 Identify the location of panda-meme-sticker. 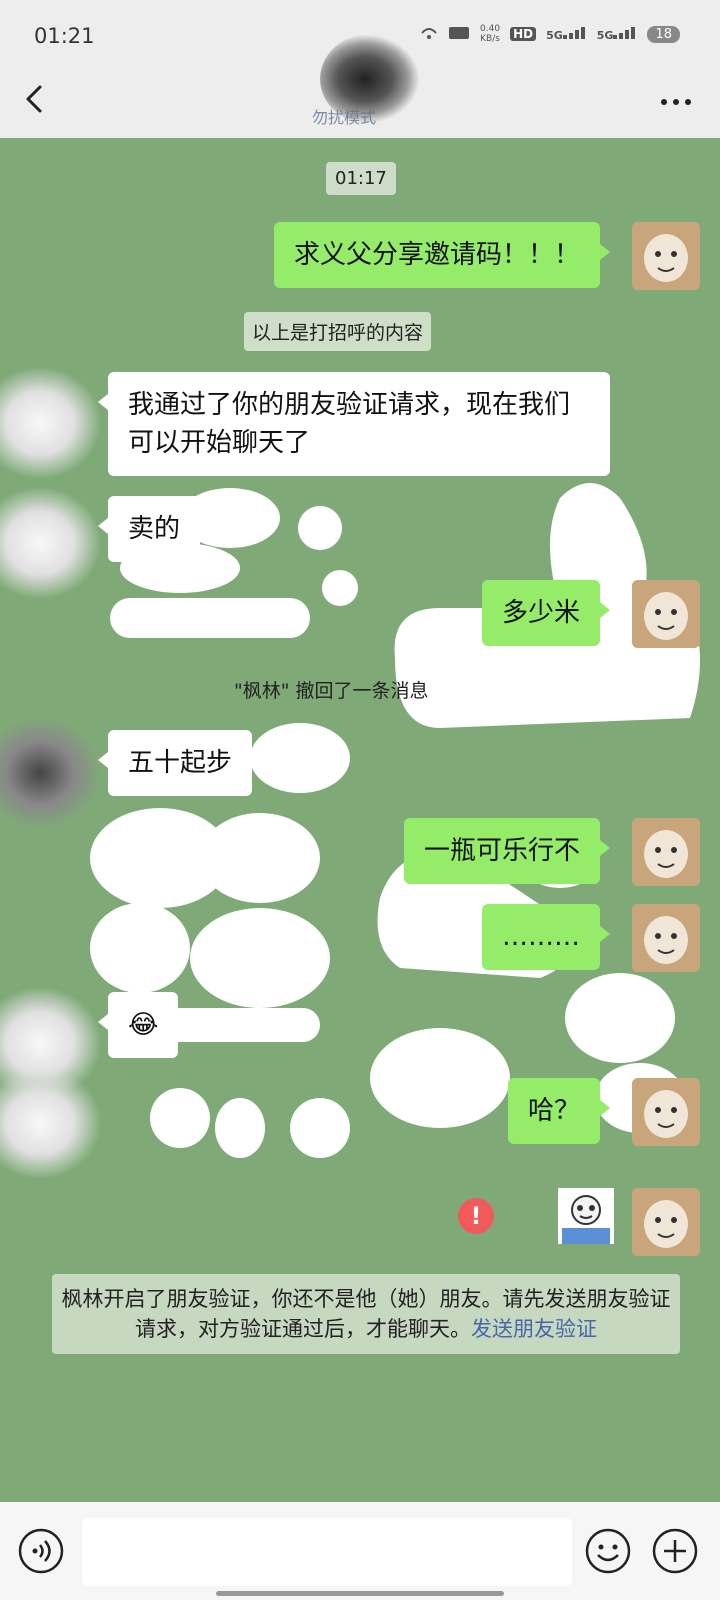
(586, 1216).